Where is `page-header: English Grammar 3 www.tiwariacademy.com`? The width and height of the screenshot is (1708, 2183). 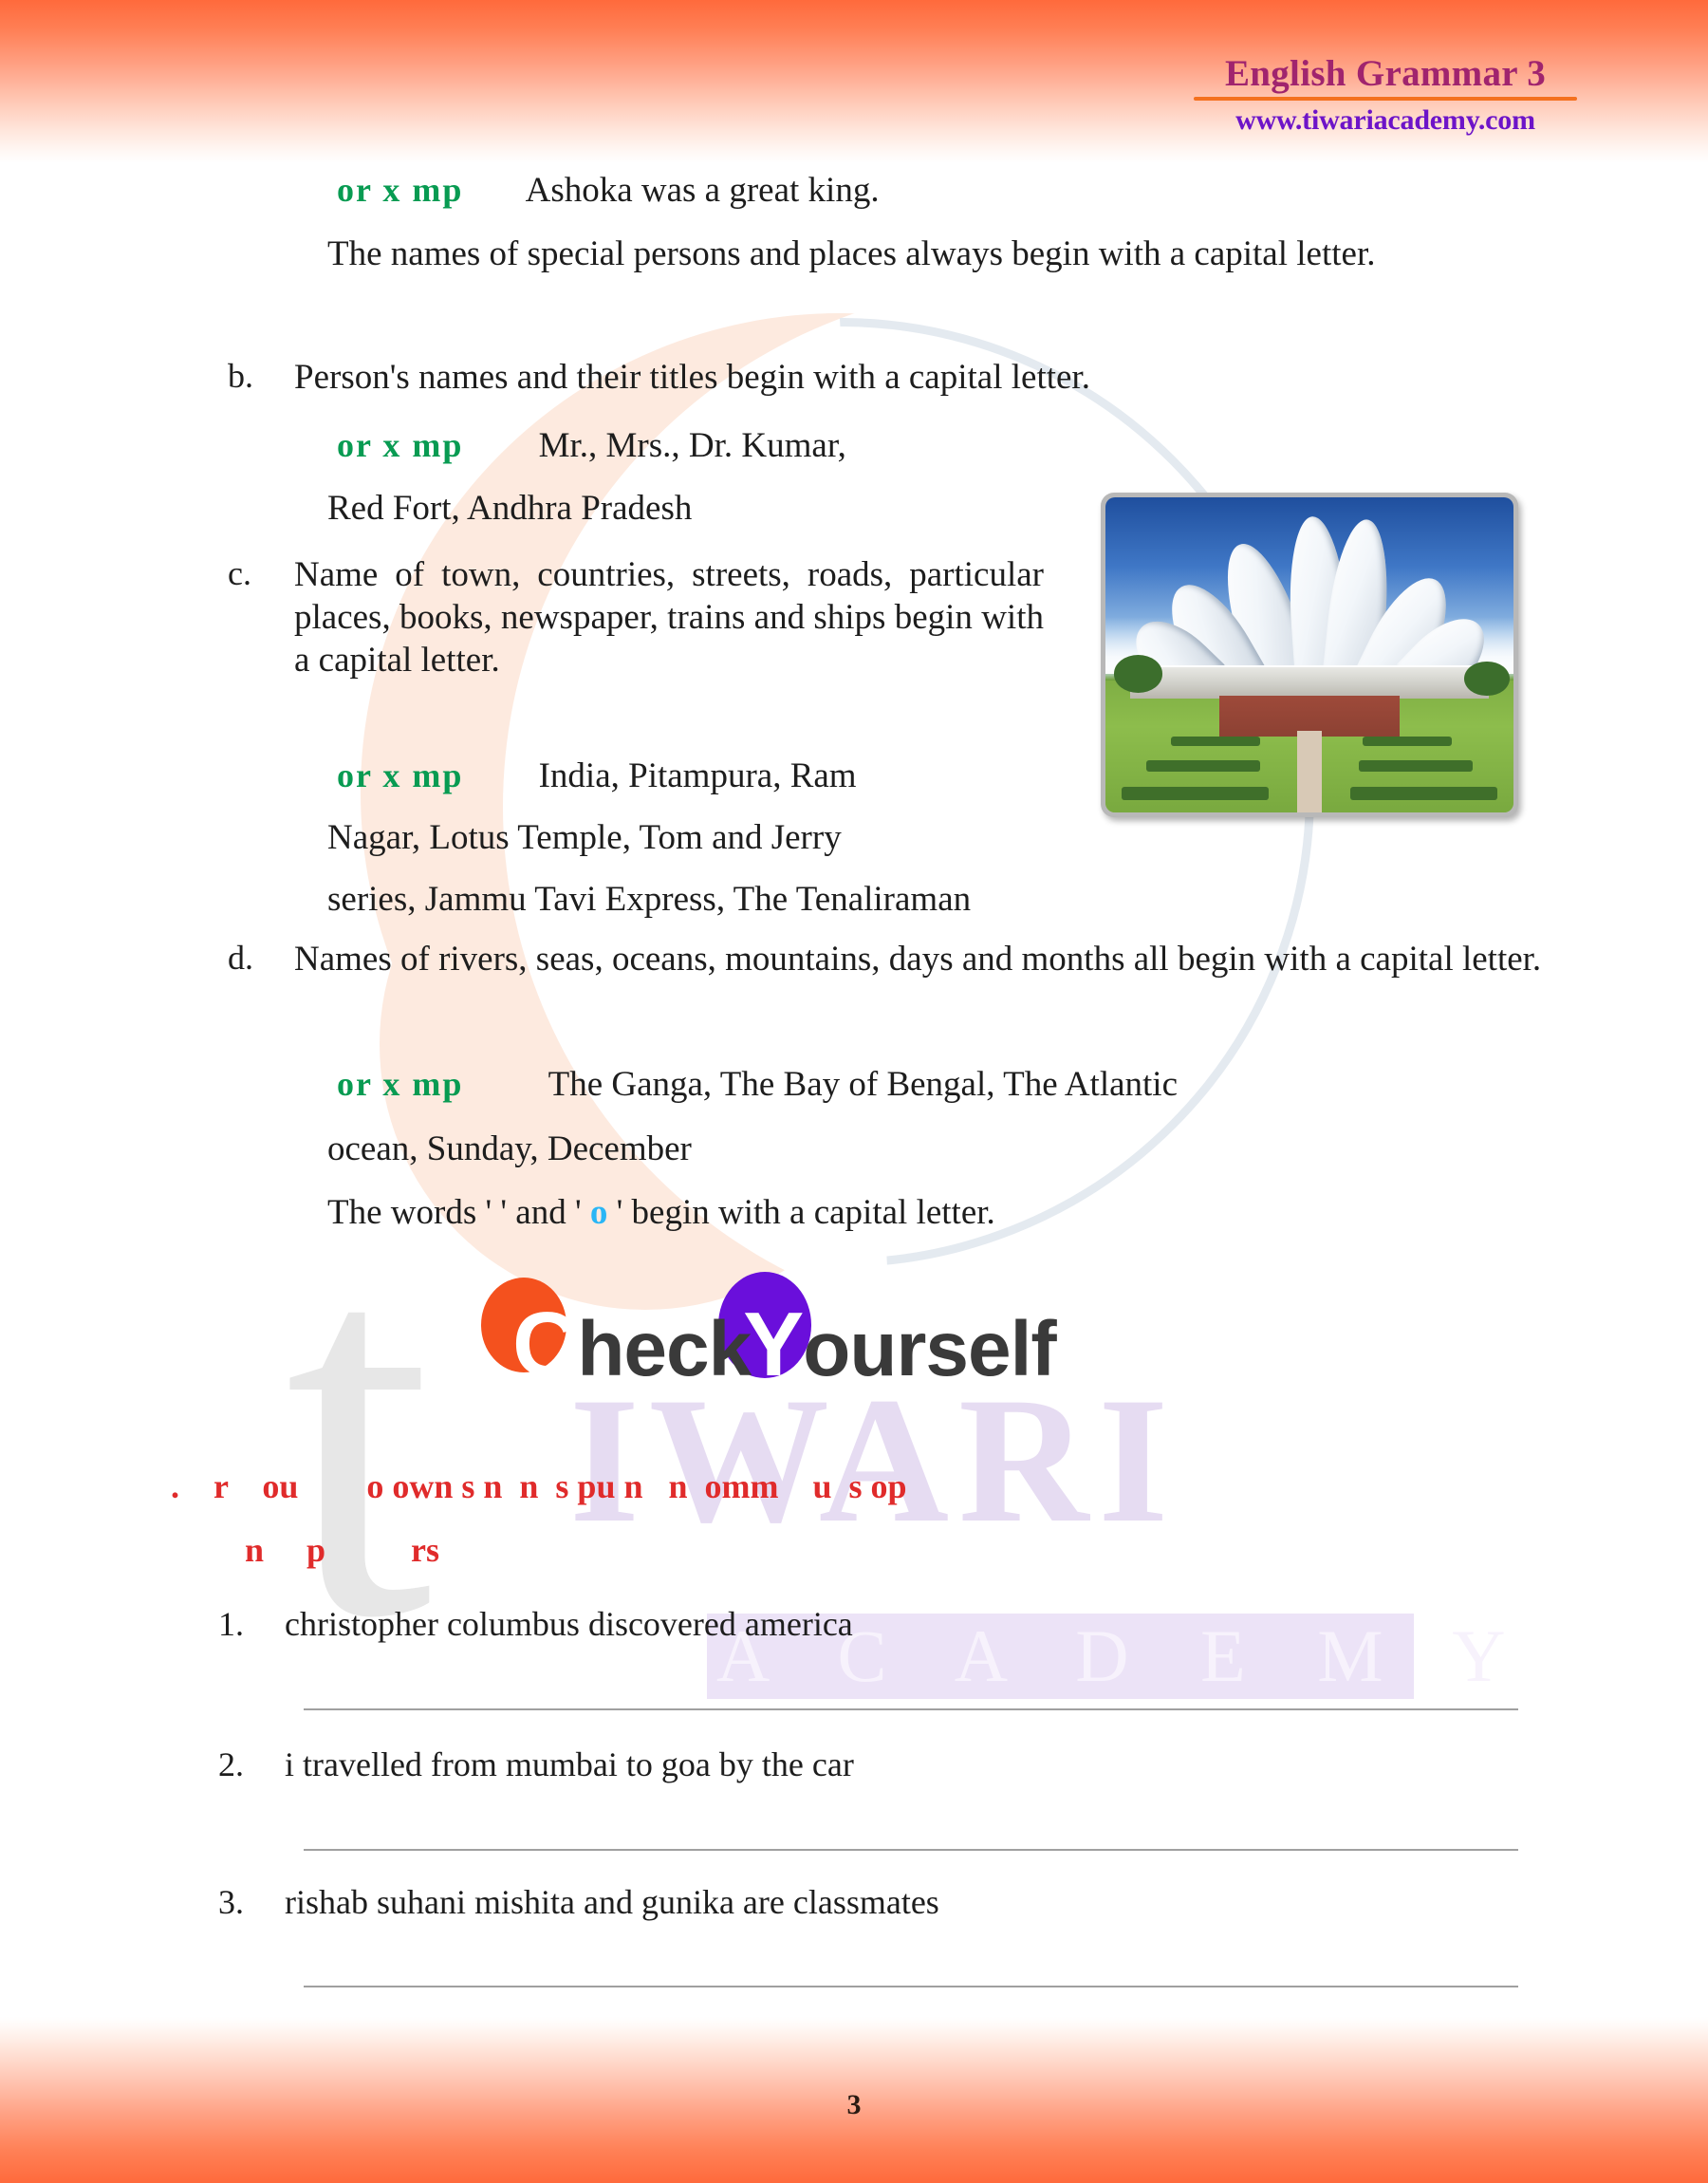
page-header: English Grammar 3 www.tiwariacademy.com is located at coordinates (1385, 95).